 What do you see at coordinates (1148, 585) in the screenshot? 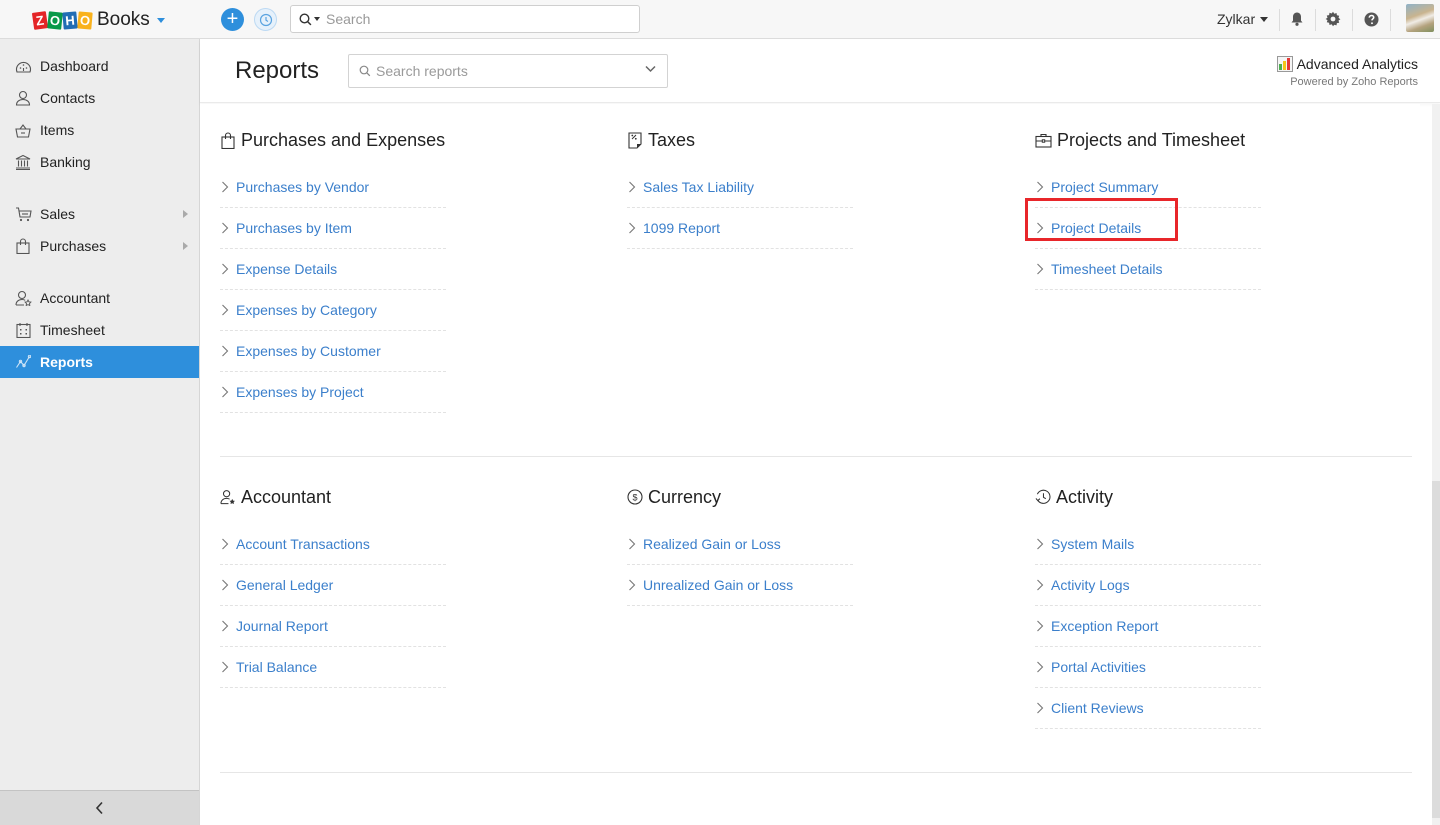
I see `report-link-activity-logs: Activity Logs` at bounding box center [1148, 585].